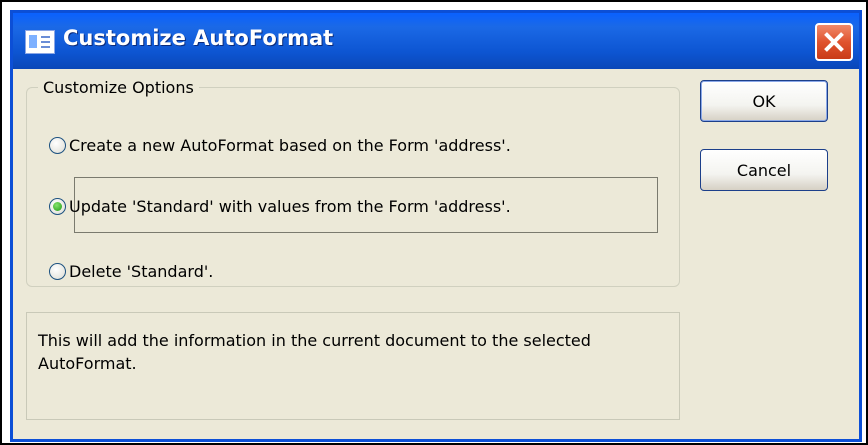 Image resolution: width=868 pixels, height=445 pixels. I want to click on title-bar: Customize AutoFormat, so click(436, 41).